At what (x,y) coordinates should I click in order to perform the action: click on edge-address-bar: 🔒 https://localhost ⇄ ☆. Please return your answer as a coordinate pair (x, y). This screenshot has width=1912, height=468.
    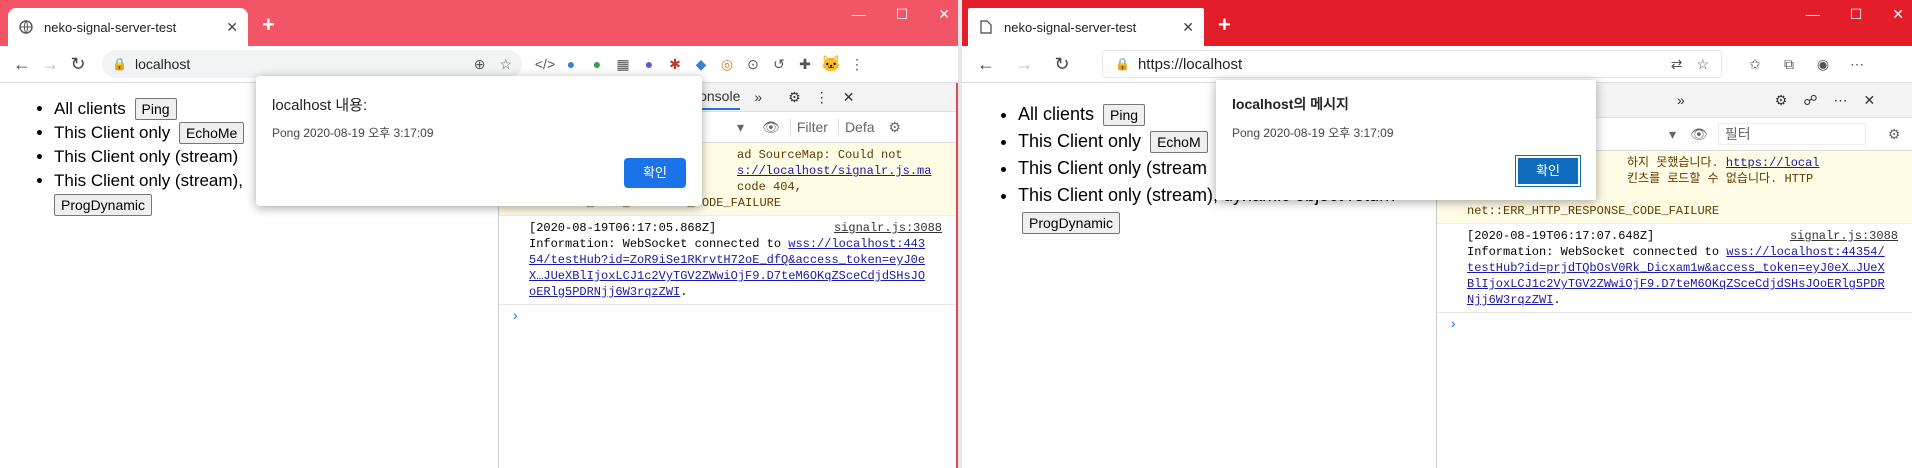
    Looking at the image, I should click on (1412, 64).